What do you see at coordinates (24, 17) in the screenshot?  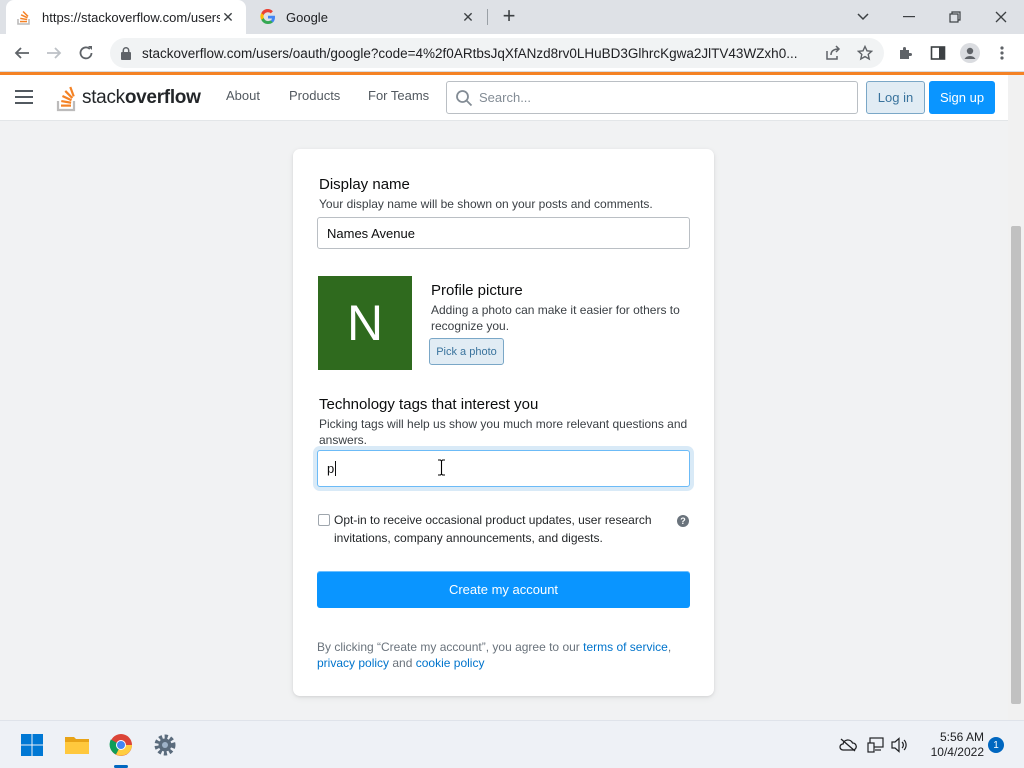 I see `stackoverflow-favicon-icon` at bounding box center [24, 17].